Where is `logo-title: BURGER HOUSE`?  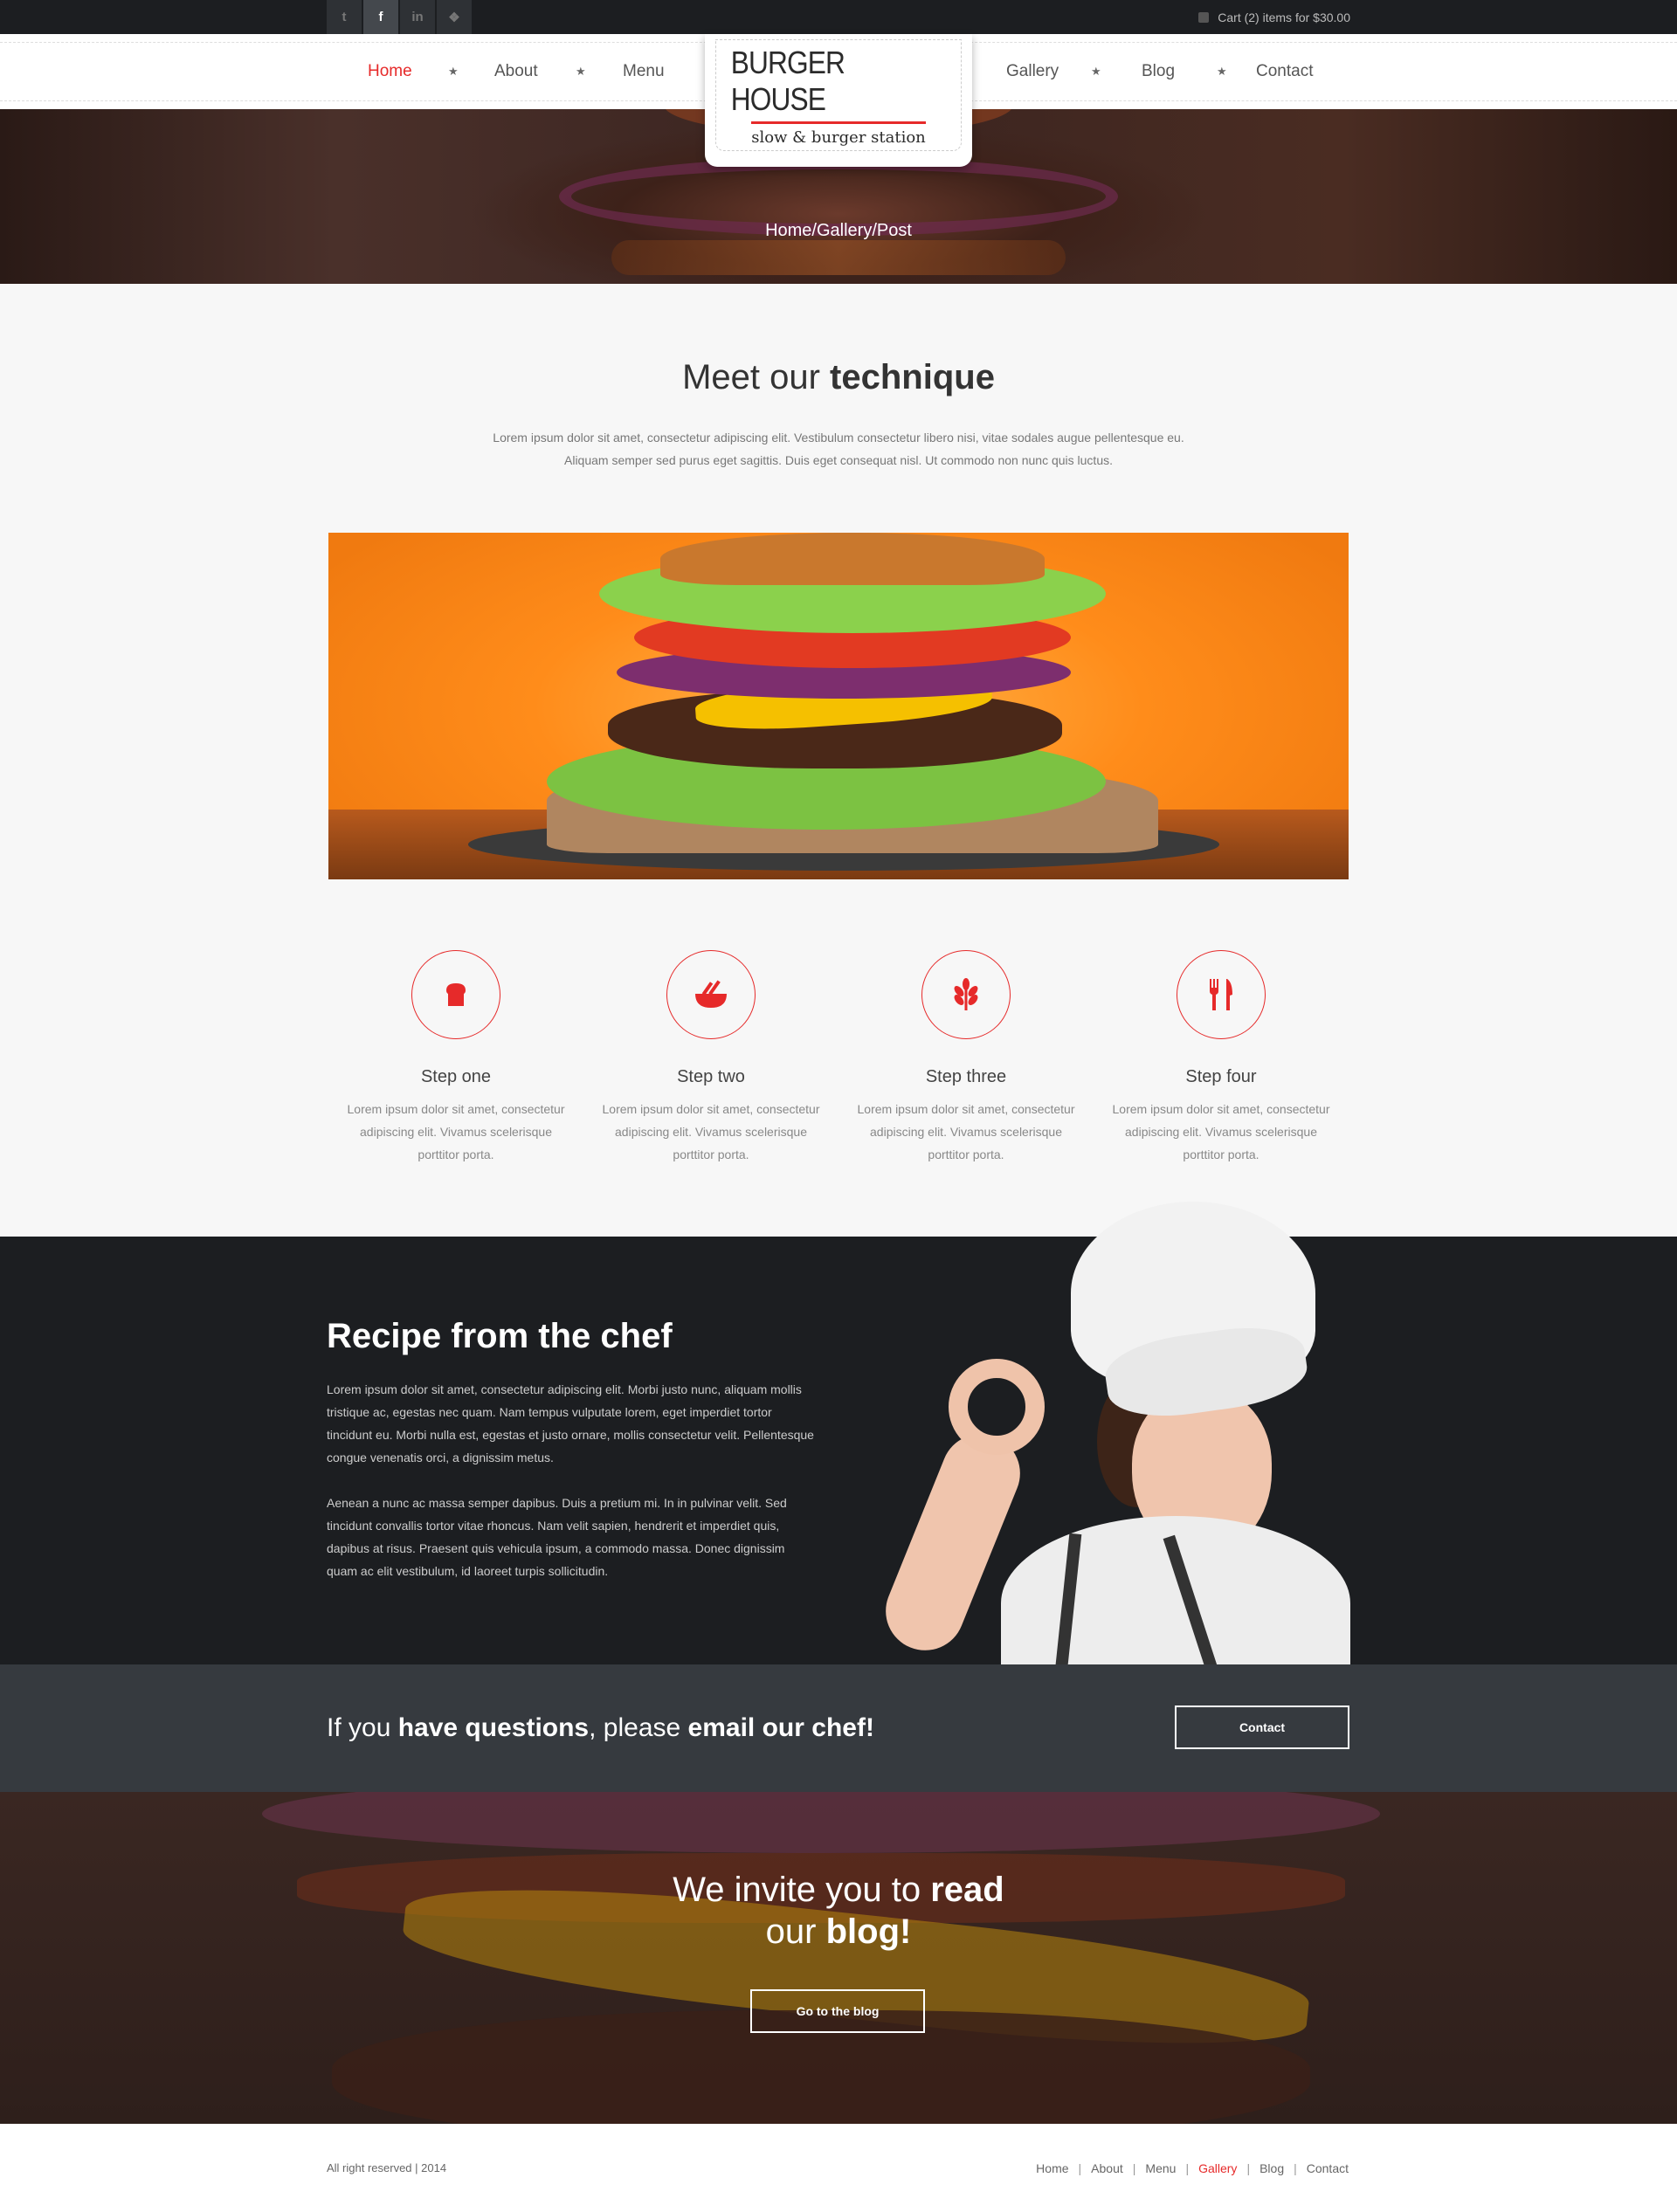
logo-title: BURGER HOUSE is located at coordinates (787, 80).